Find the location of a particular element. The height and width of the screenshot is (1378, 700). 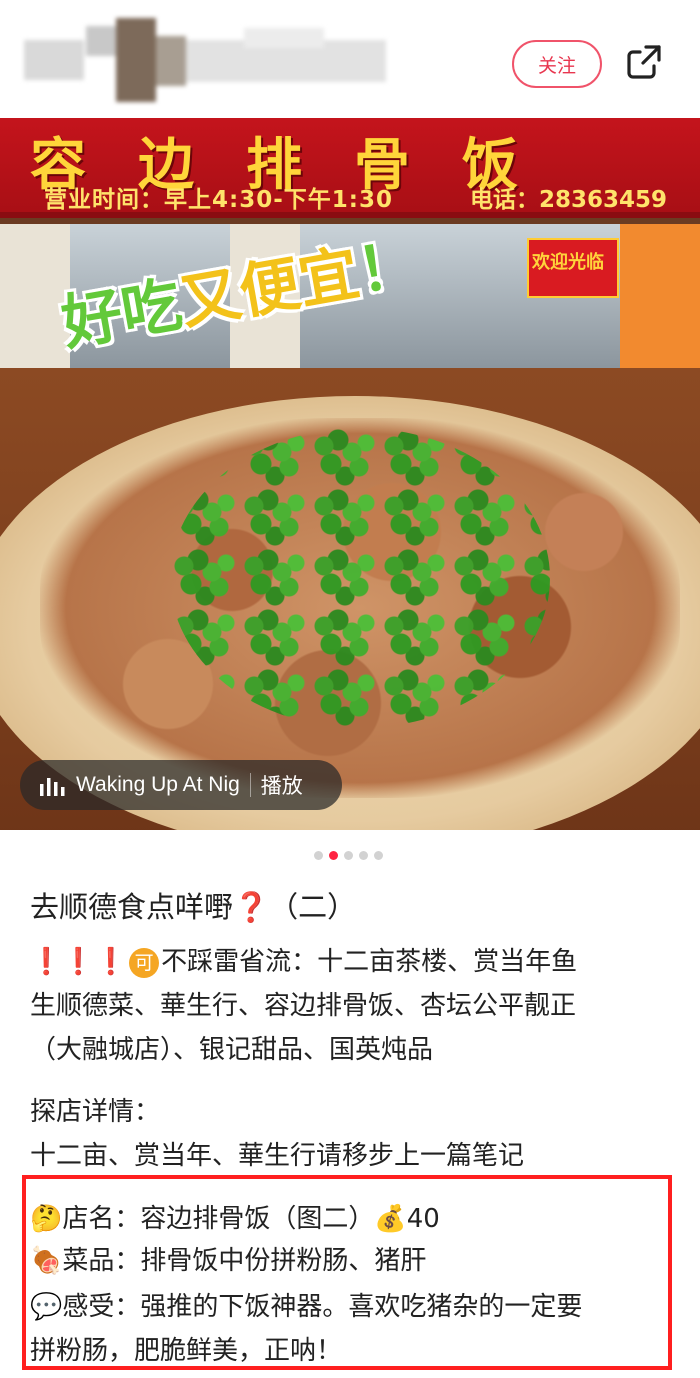

carousel-dot-active is located at coordinates (333, 855).